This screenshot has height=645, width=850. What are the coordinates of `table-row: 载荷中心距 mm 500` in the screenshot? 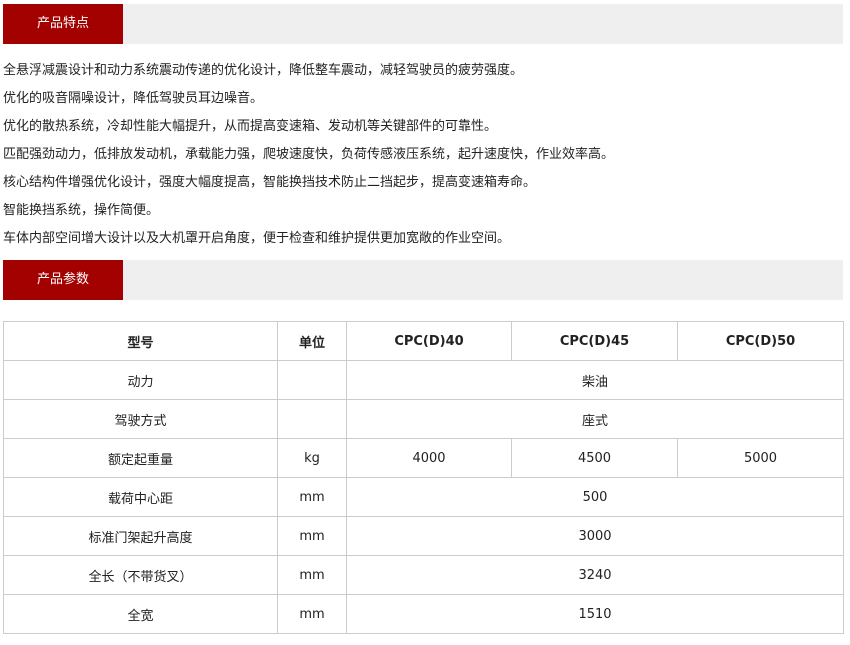 It's located at (423, 497).